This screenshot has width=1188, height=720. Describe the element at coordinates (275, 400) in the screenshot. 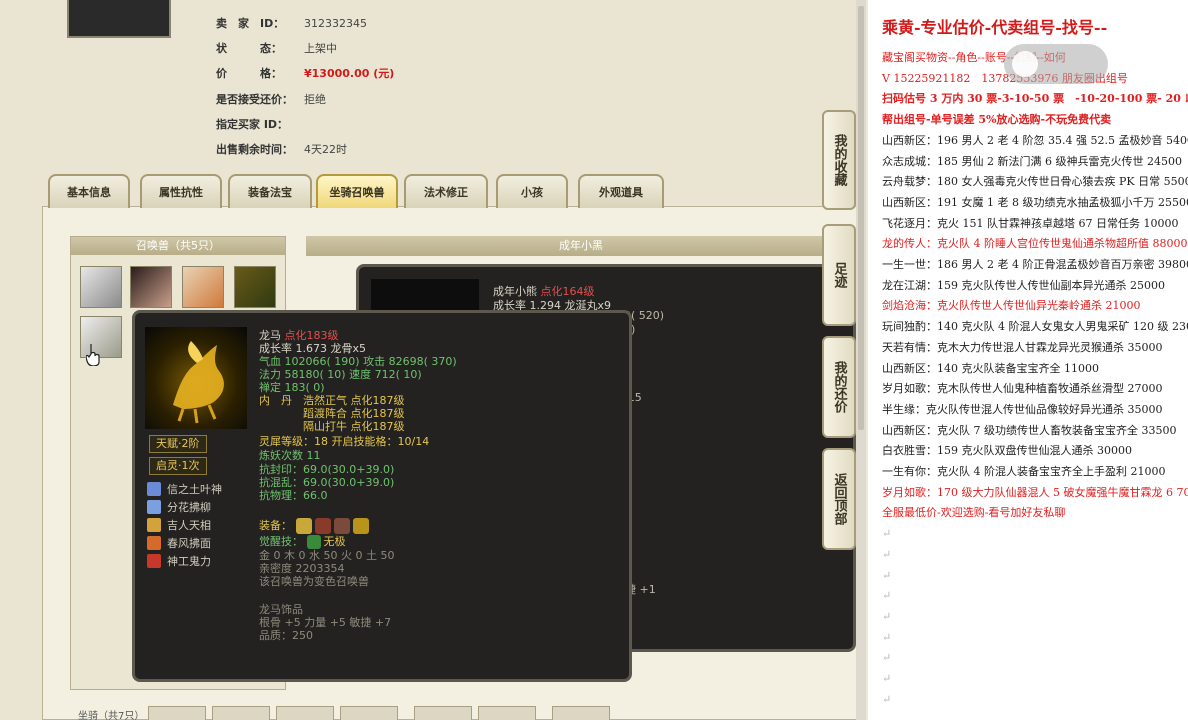

I see `pet-neidan-label: 内 丹` at that location.